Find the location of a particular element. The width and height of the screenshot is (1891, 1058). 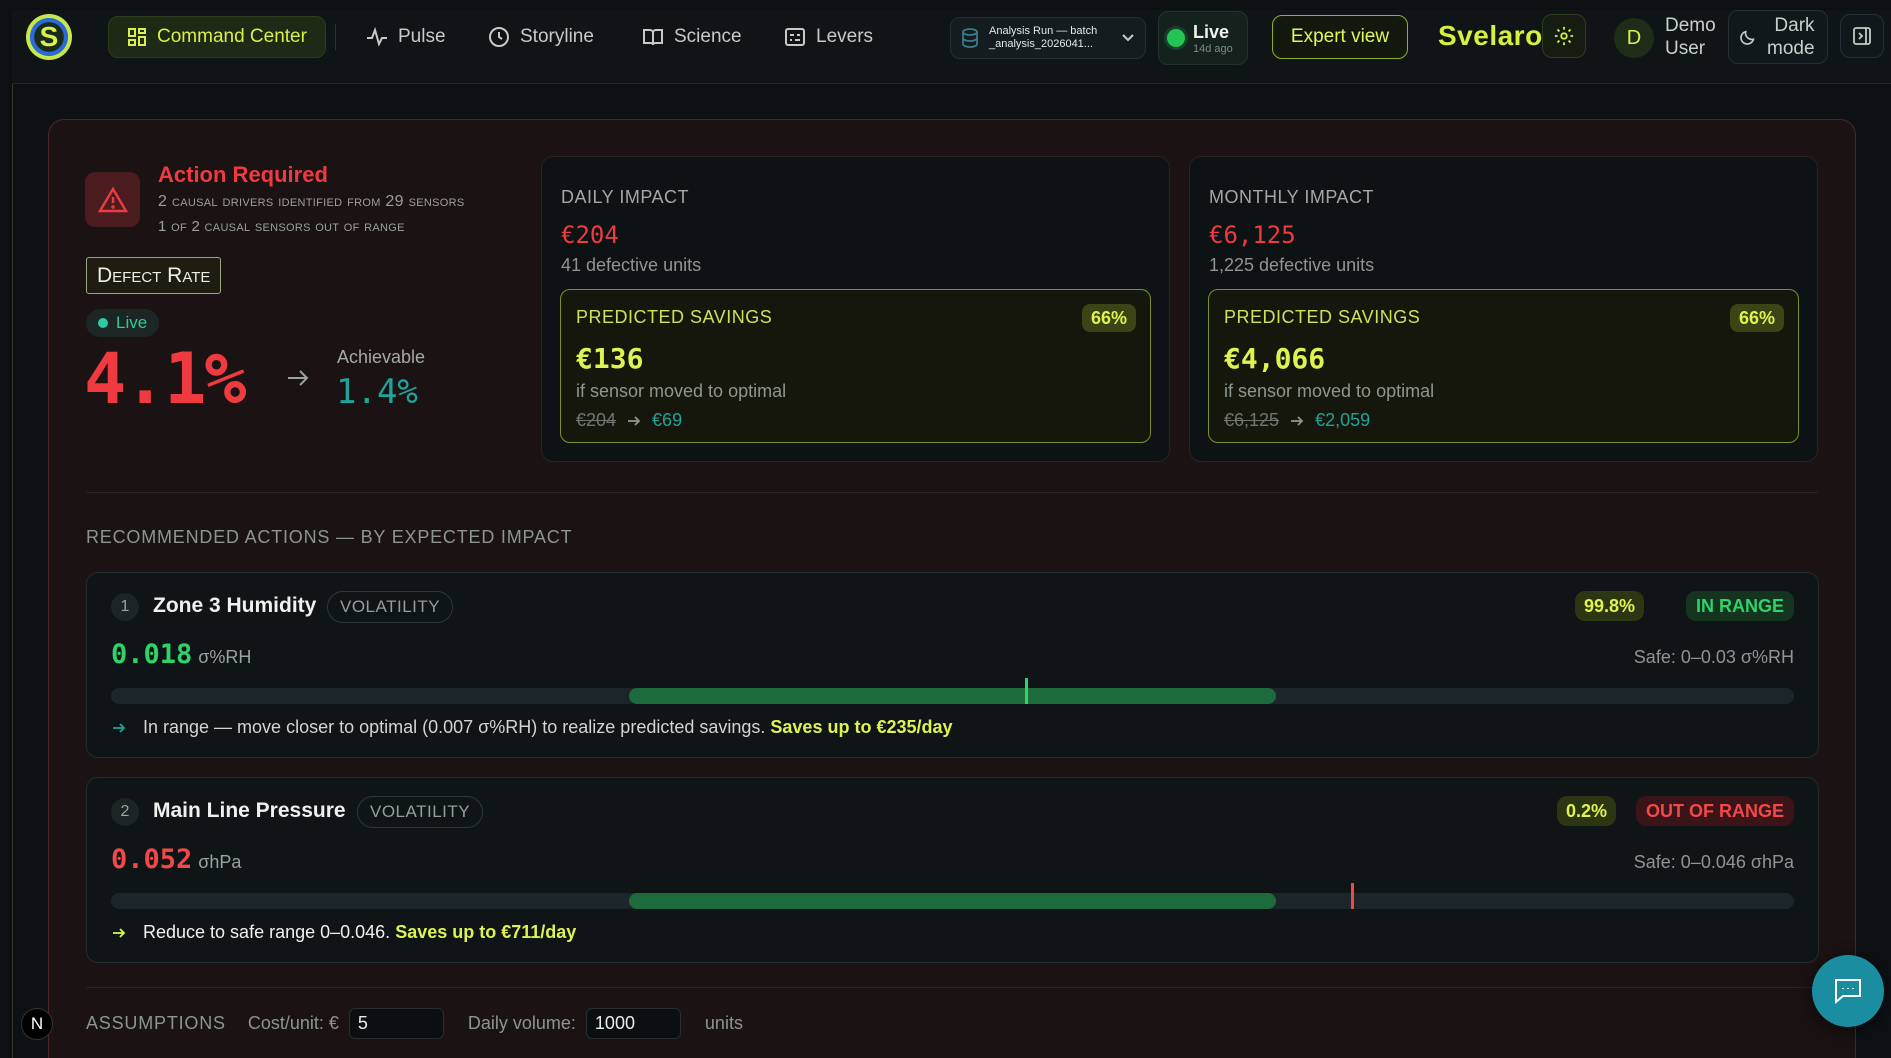

savings-highlight: Saves up to €235/day is located at coordinates (861, 727).